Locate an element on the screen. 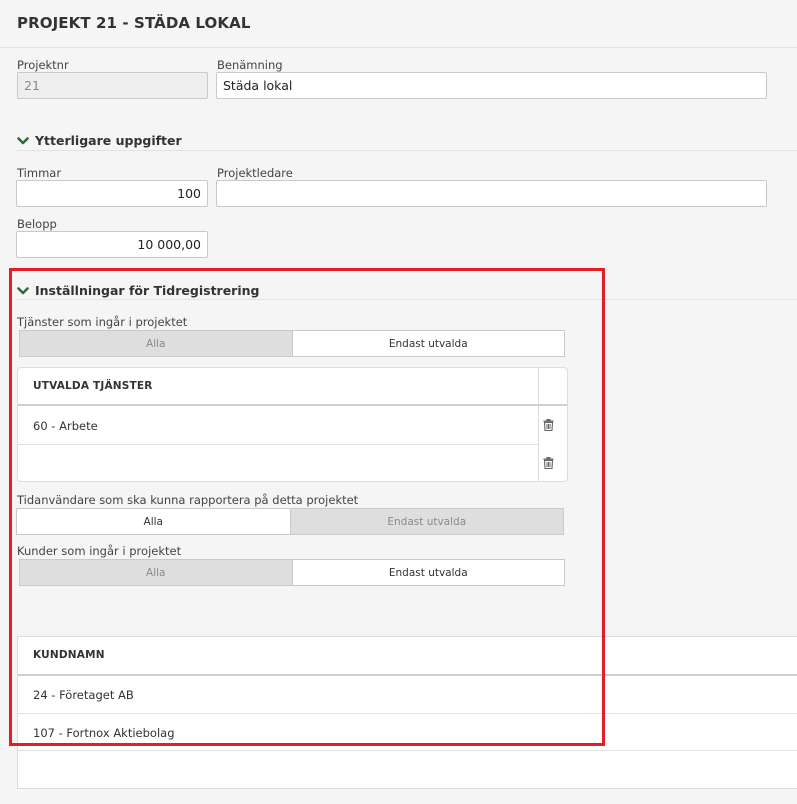 Image resolution: width=797 pixels, height=804 pixels. page-title: PROJEKT 21 - STÄDA LOKAL is located at coordinates (134, 23).